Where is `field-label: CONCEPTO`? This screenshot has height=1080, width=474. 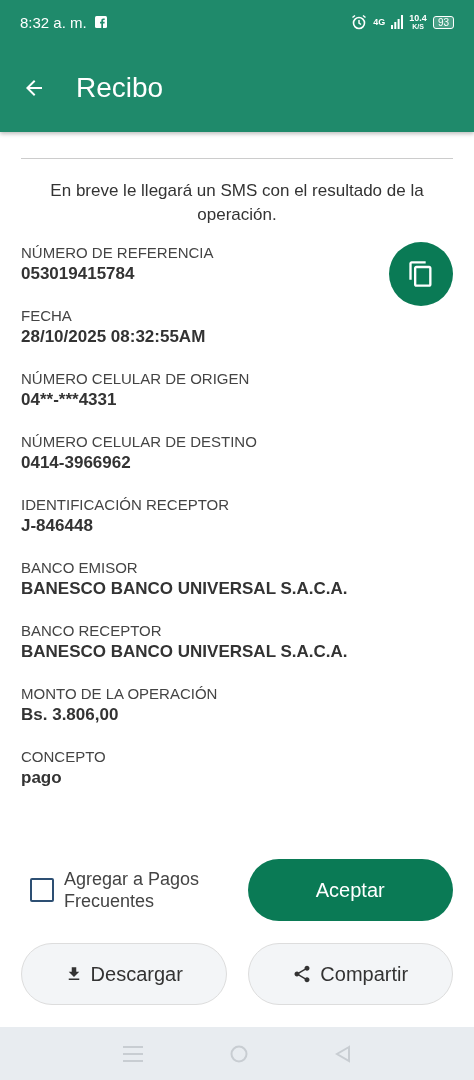
field-label: CONCEPTO is located at coordinates (63, 757).